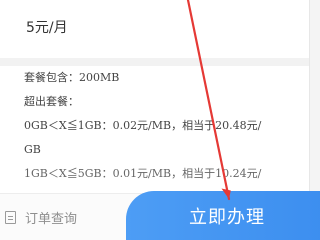  Describe the element at coordinates (10, 217) in the screenshot. I see `document-icon` at that location.